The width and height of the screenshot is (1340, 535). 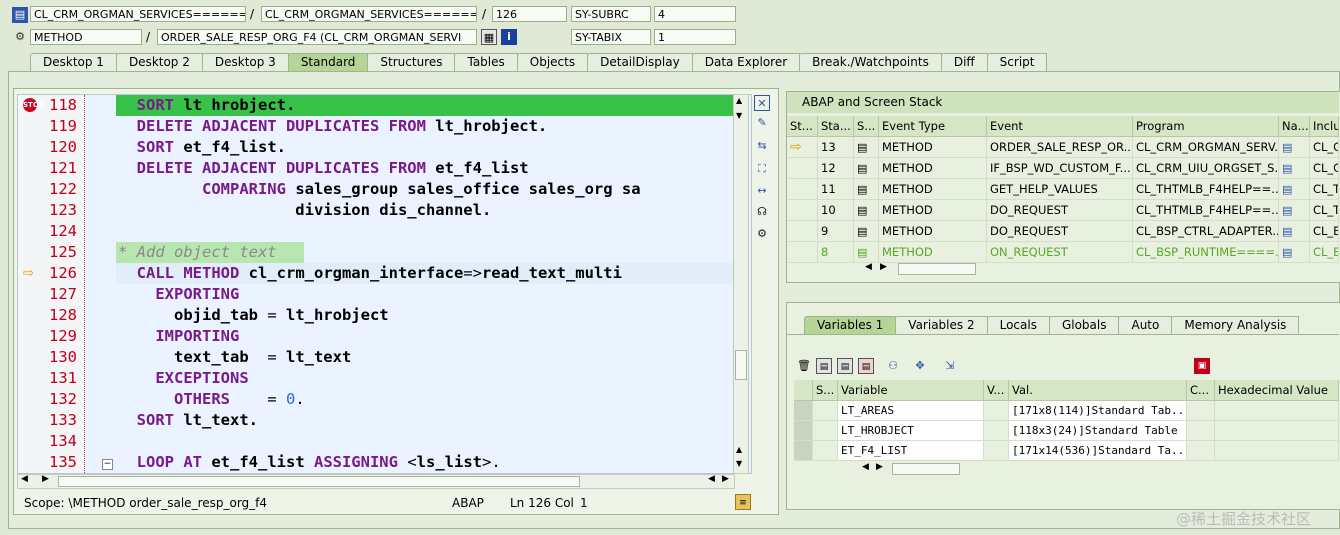 What do you see at coordinates (1324, 126) in the screenshot?
I see `col-header: Inclu` at bounding box center [1324, 126].